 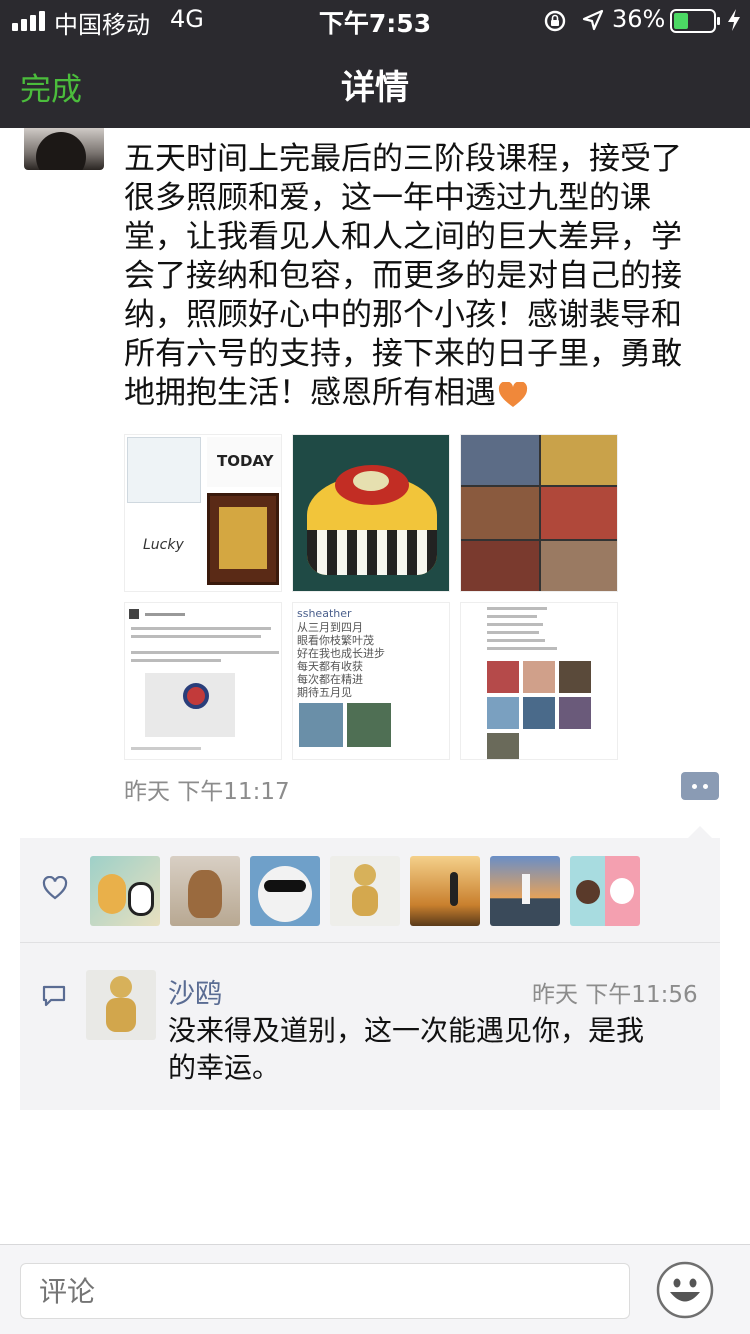 I want to click on cute-bears-avatar, so click(x=605, y=891).